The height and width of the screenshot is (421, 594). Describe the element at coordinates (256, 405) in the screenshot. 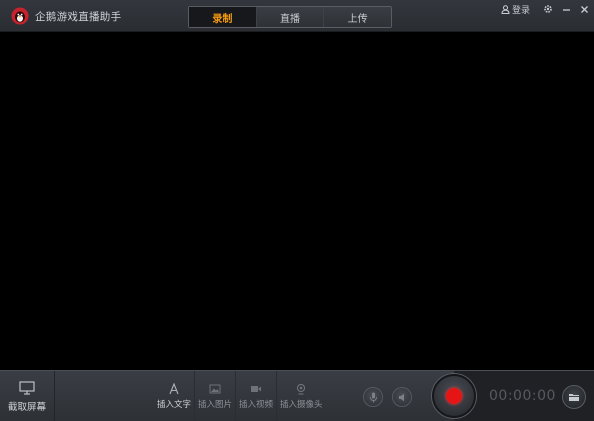

I see `insert-video-label: 插入视频` at that location.